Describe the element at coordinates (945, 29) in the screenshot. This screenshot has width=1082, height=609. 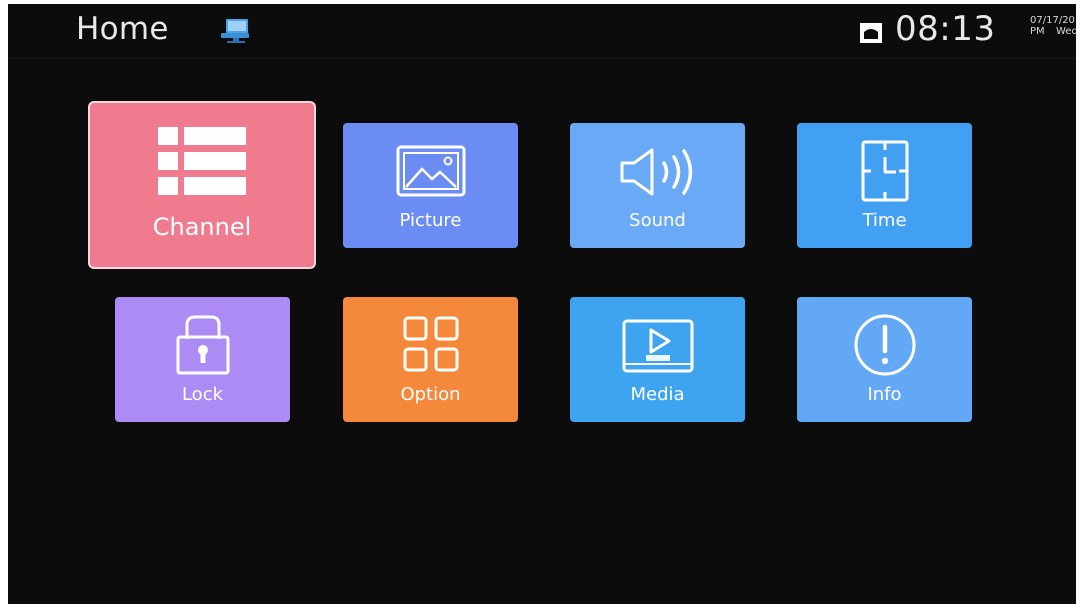
I see `clock-time: 08:13` at that location.